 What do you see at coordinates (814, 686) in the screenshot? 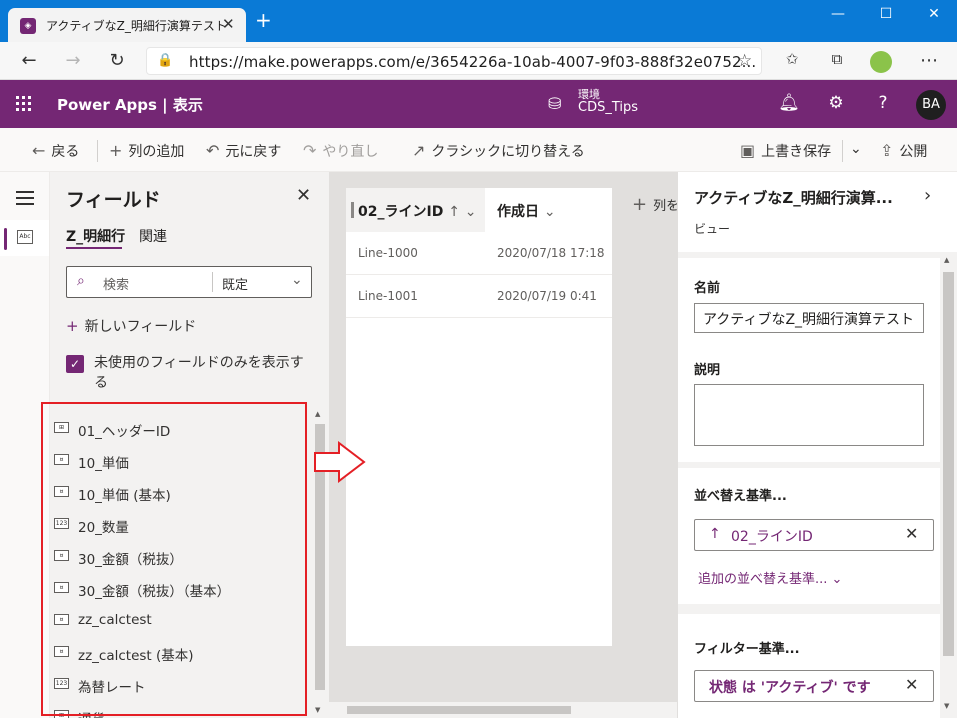
I see `filter-chip: 状態 は 'アクティブ' です ✕` at bounding box center [814, 686].